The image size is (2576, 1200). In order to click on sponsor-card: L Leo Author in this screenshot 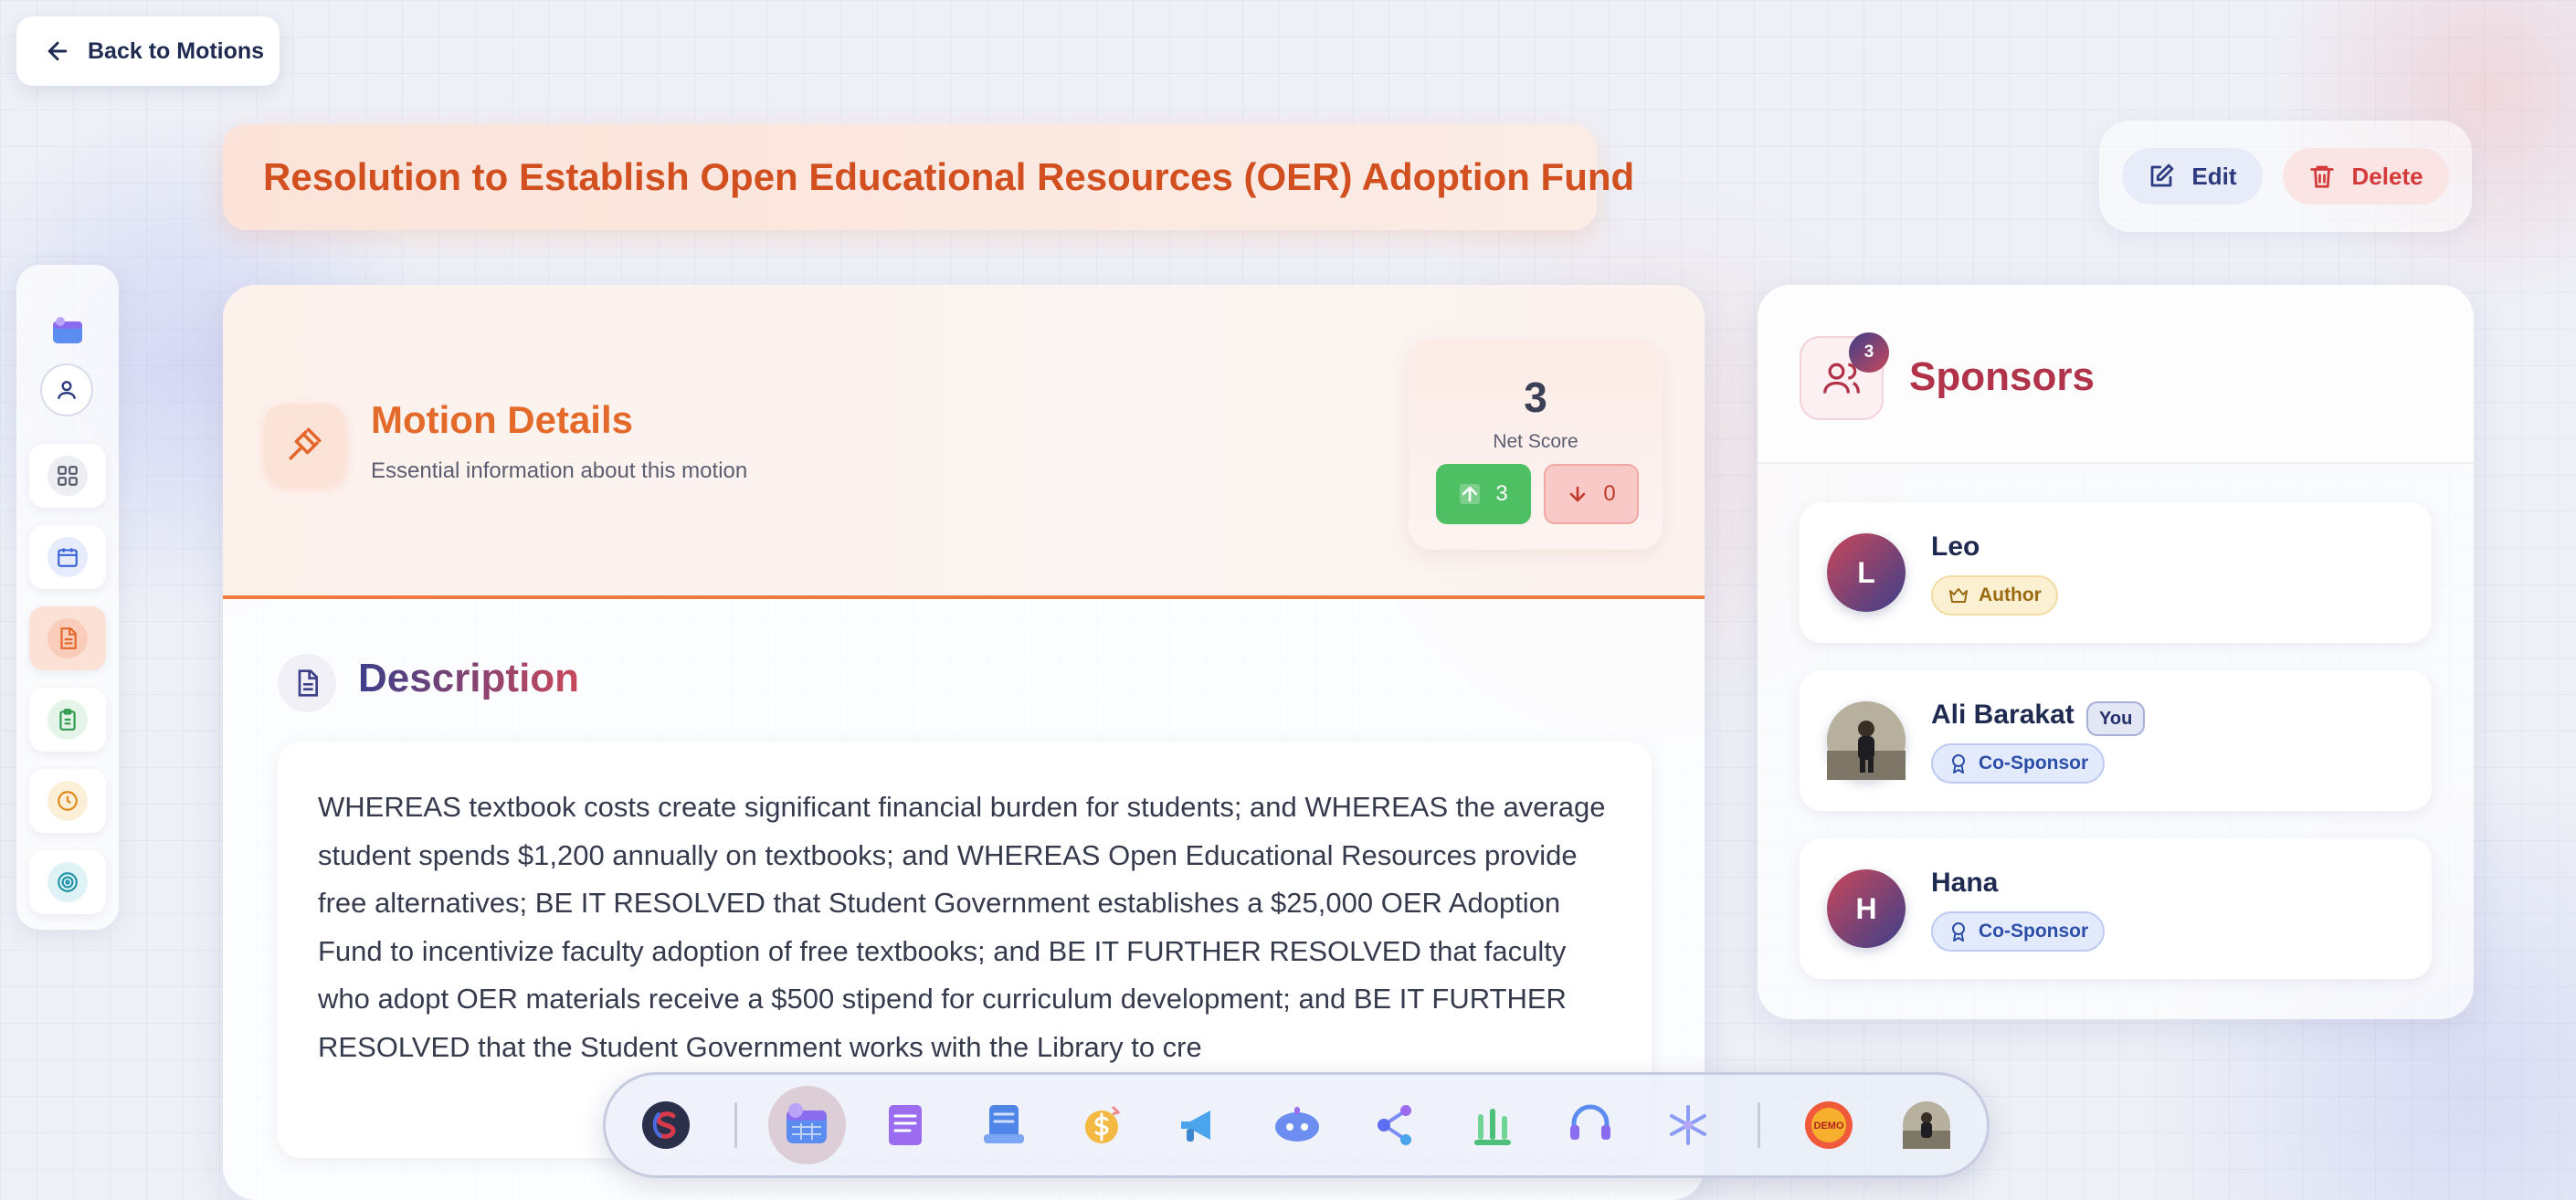, I will do `click(2116, 572)`.